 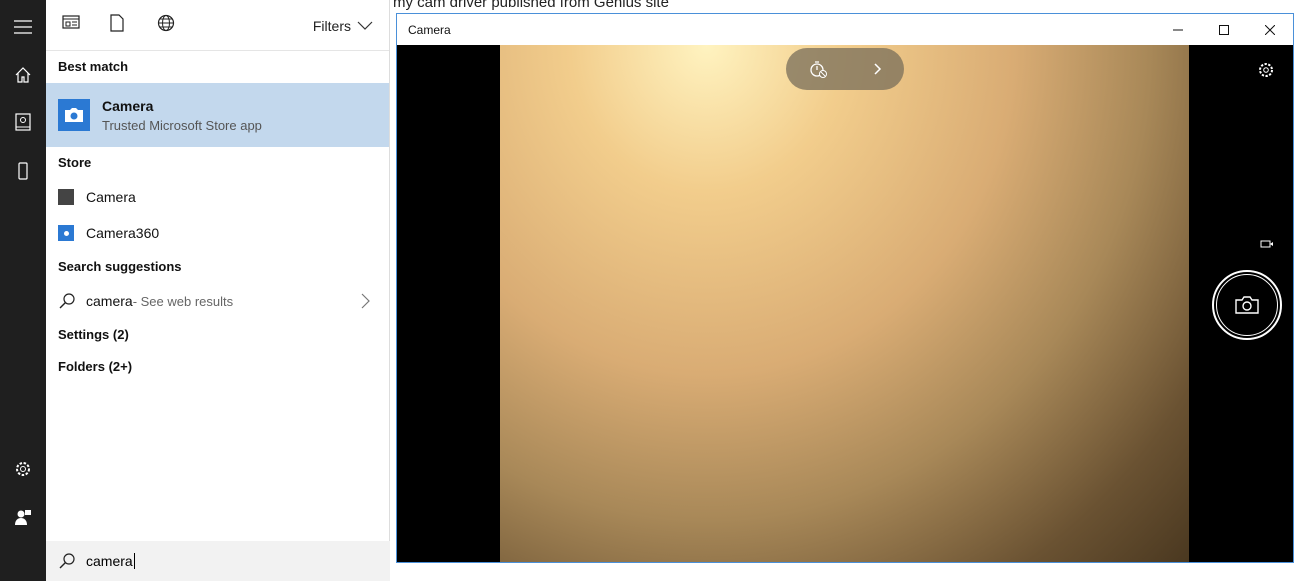 What do you see at coordinates (120, 266) in the screenshot?
I see `search-suggestions-header: Search suggestions` at bounding box center [120, 266].